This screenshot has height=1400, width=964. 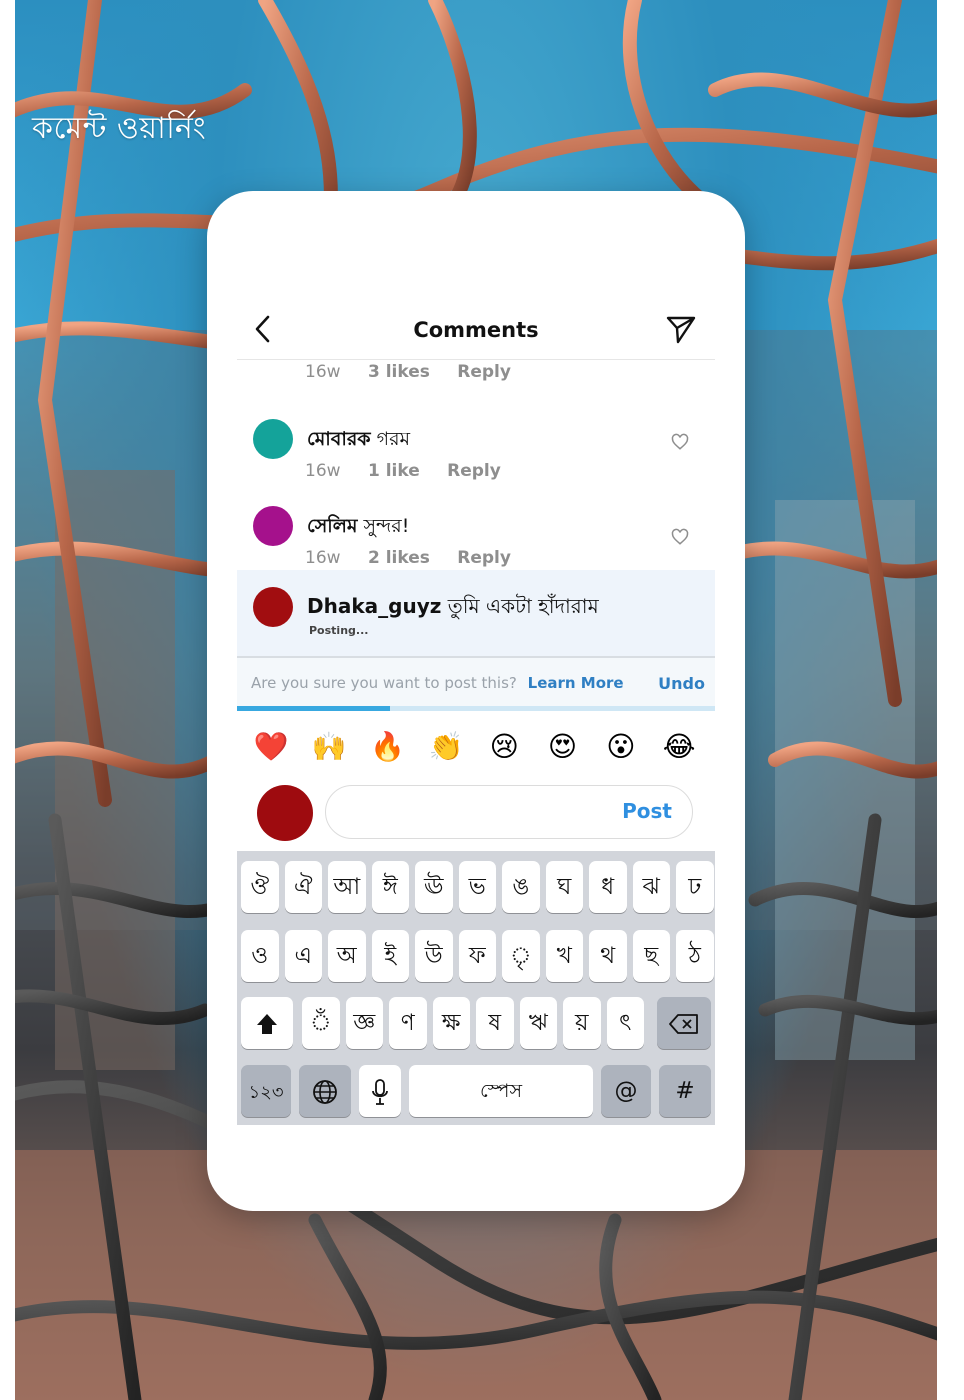 What do you see at coordinates (625, 1023) in the screenshot?
I see `letter-key: ৎ` at bounding box center [625, 1023].